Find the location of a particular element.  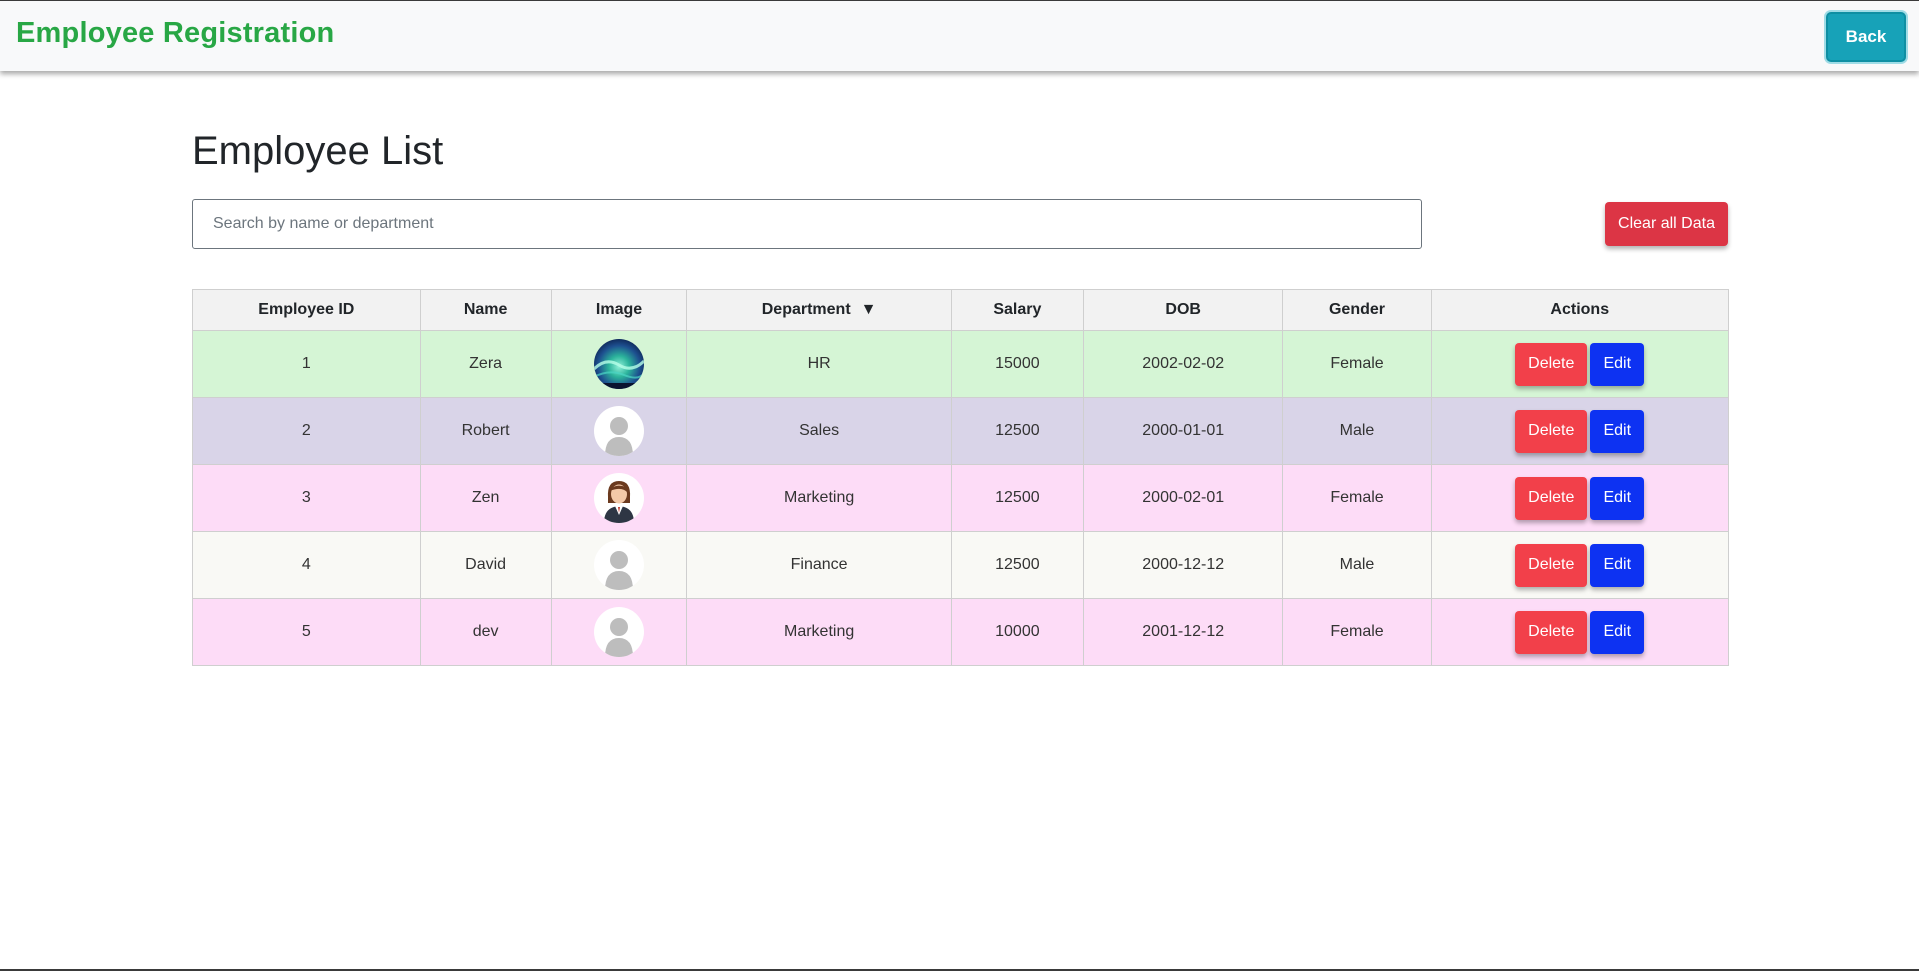

navbar: Employee Registration Back is located at coordinates (959, 35).